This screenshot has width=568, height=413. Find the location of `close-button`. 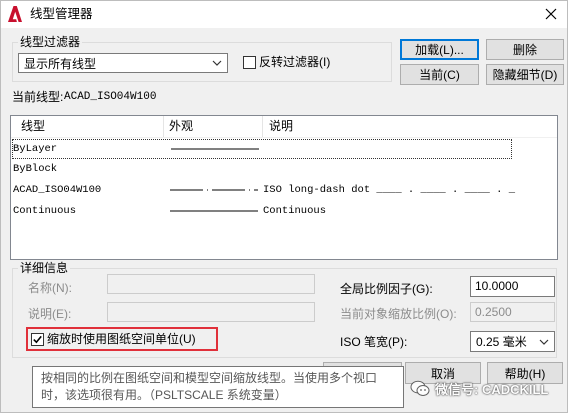

close-button is located at coordinates (551, 14).